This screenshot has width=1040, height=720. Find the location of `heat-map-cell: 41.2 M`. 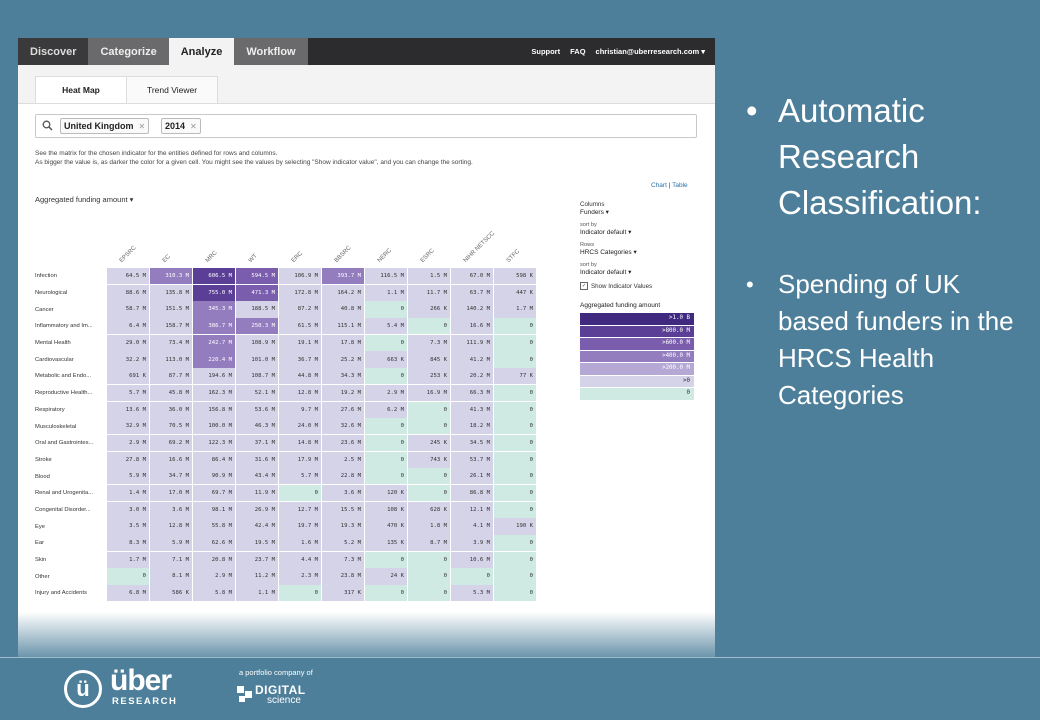

heat-map-cell: 41.2 M is located at coordinates (472, 359).